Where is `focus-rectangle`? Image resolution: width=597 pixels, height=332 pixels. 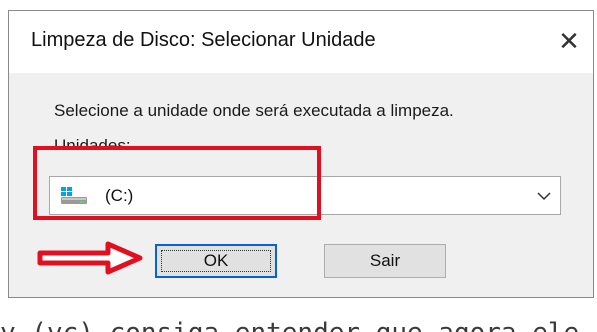
focus-rectangle is located at coordinates (216, 261).